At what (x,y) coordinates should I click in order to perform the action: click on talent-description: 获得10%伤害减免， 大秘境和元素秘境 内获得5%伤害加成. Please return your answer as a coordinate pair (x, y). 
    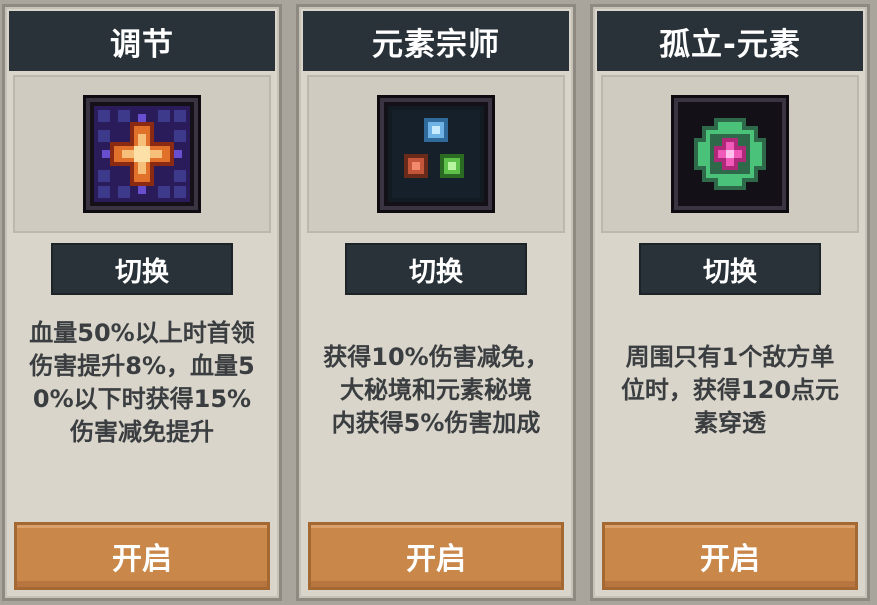
    Looking at the image, I should click on (436, 390).